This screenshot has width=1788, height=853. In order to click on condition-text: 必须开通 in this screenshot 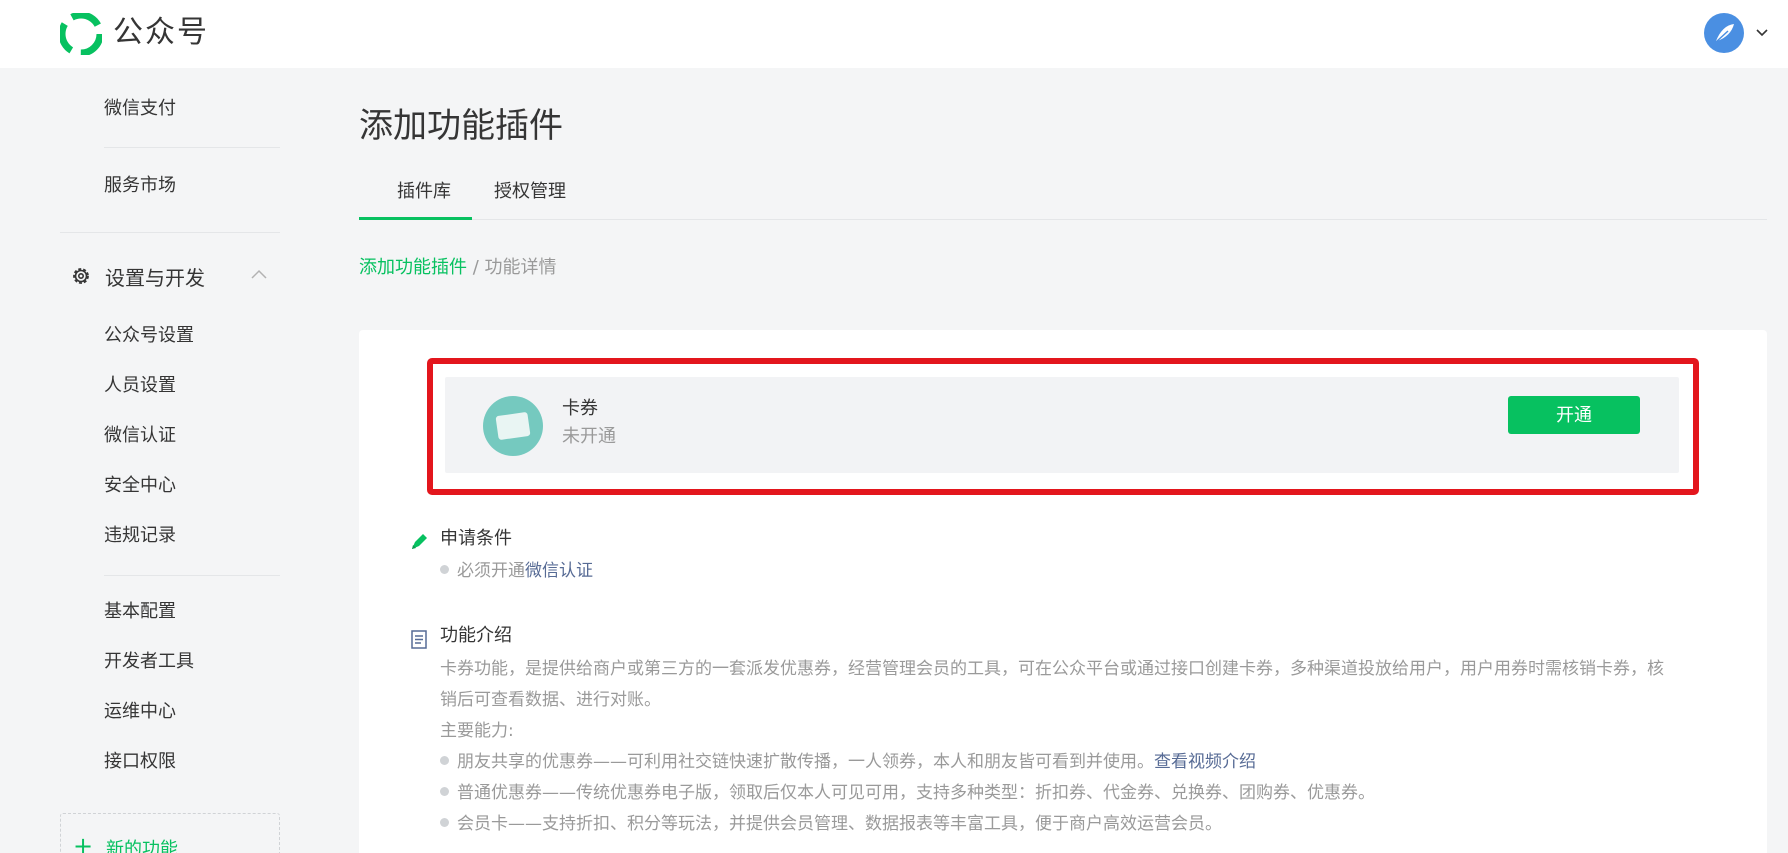, I will do `click(491, 571)`.